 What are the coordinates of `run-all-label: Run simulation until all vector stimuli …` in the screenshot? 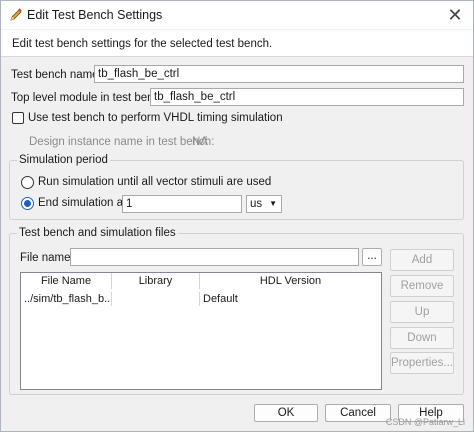 It's located at (155, 182).